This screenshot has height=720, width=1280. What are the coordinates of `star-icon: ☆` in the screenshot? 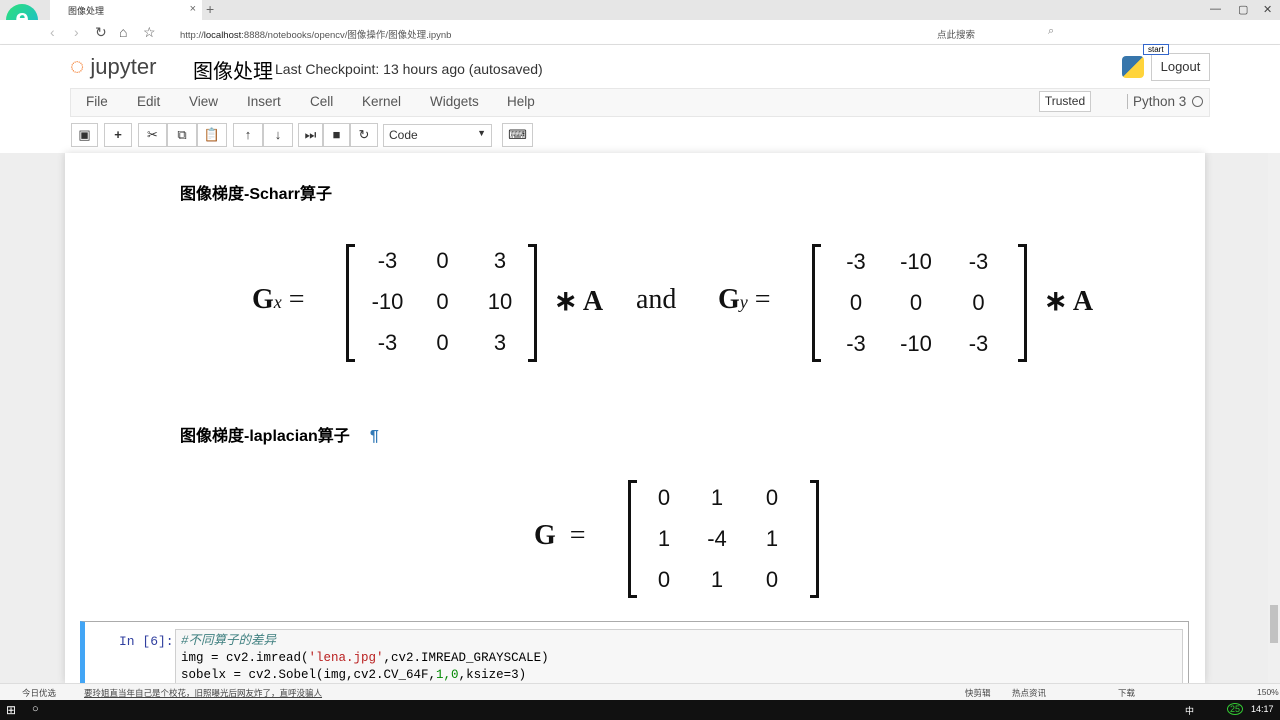 It's located at (149, 32).